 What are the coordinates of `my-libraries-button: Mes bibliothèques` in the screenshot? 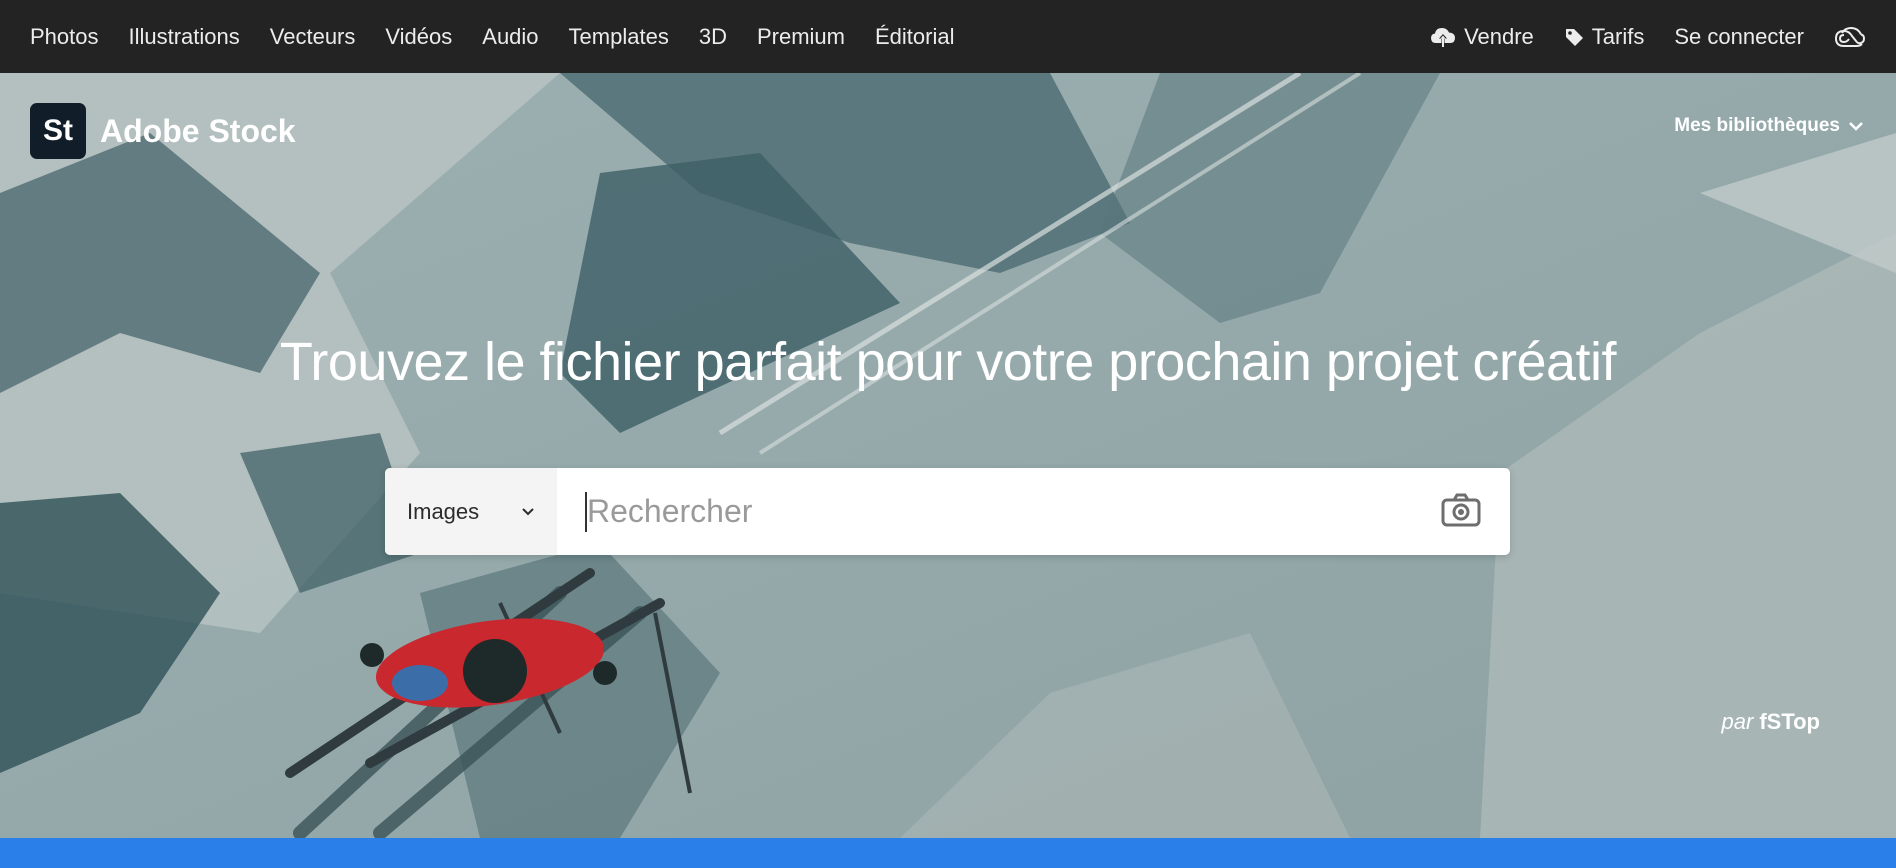 It's located at (1769, 126).